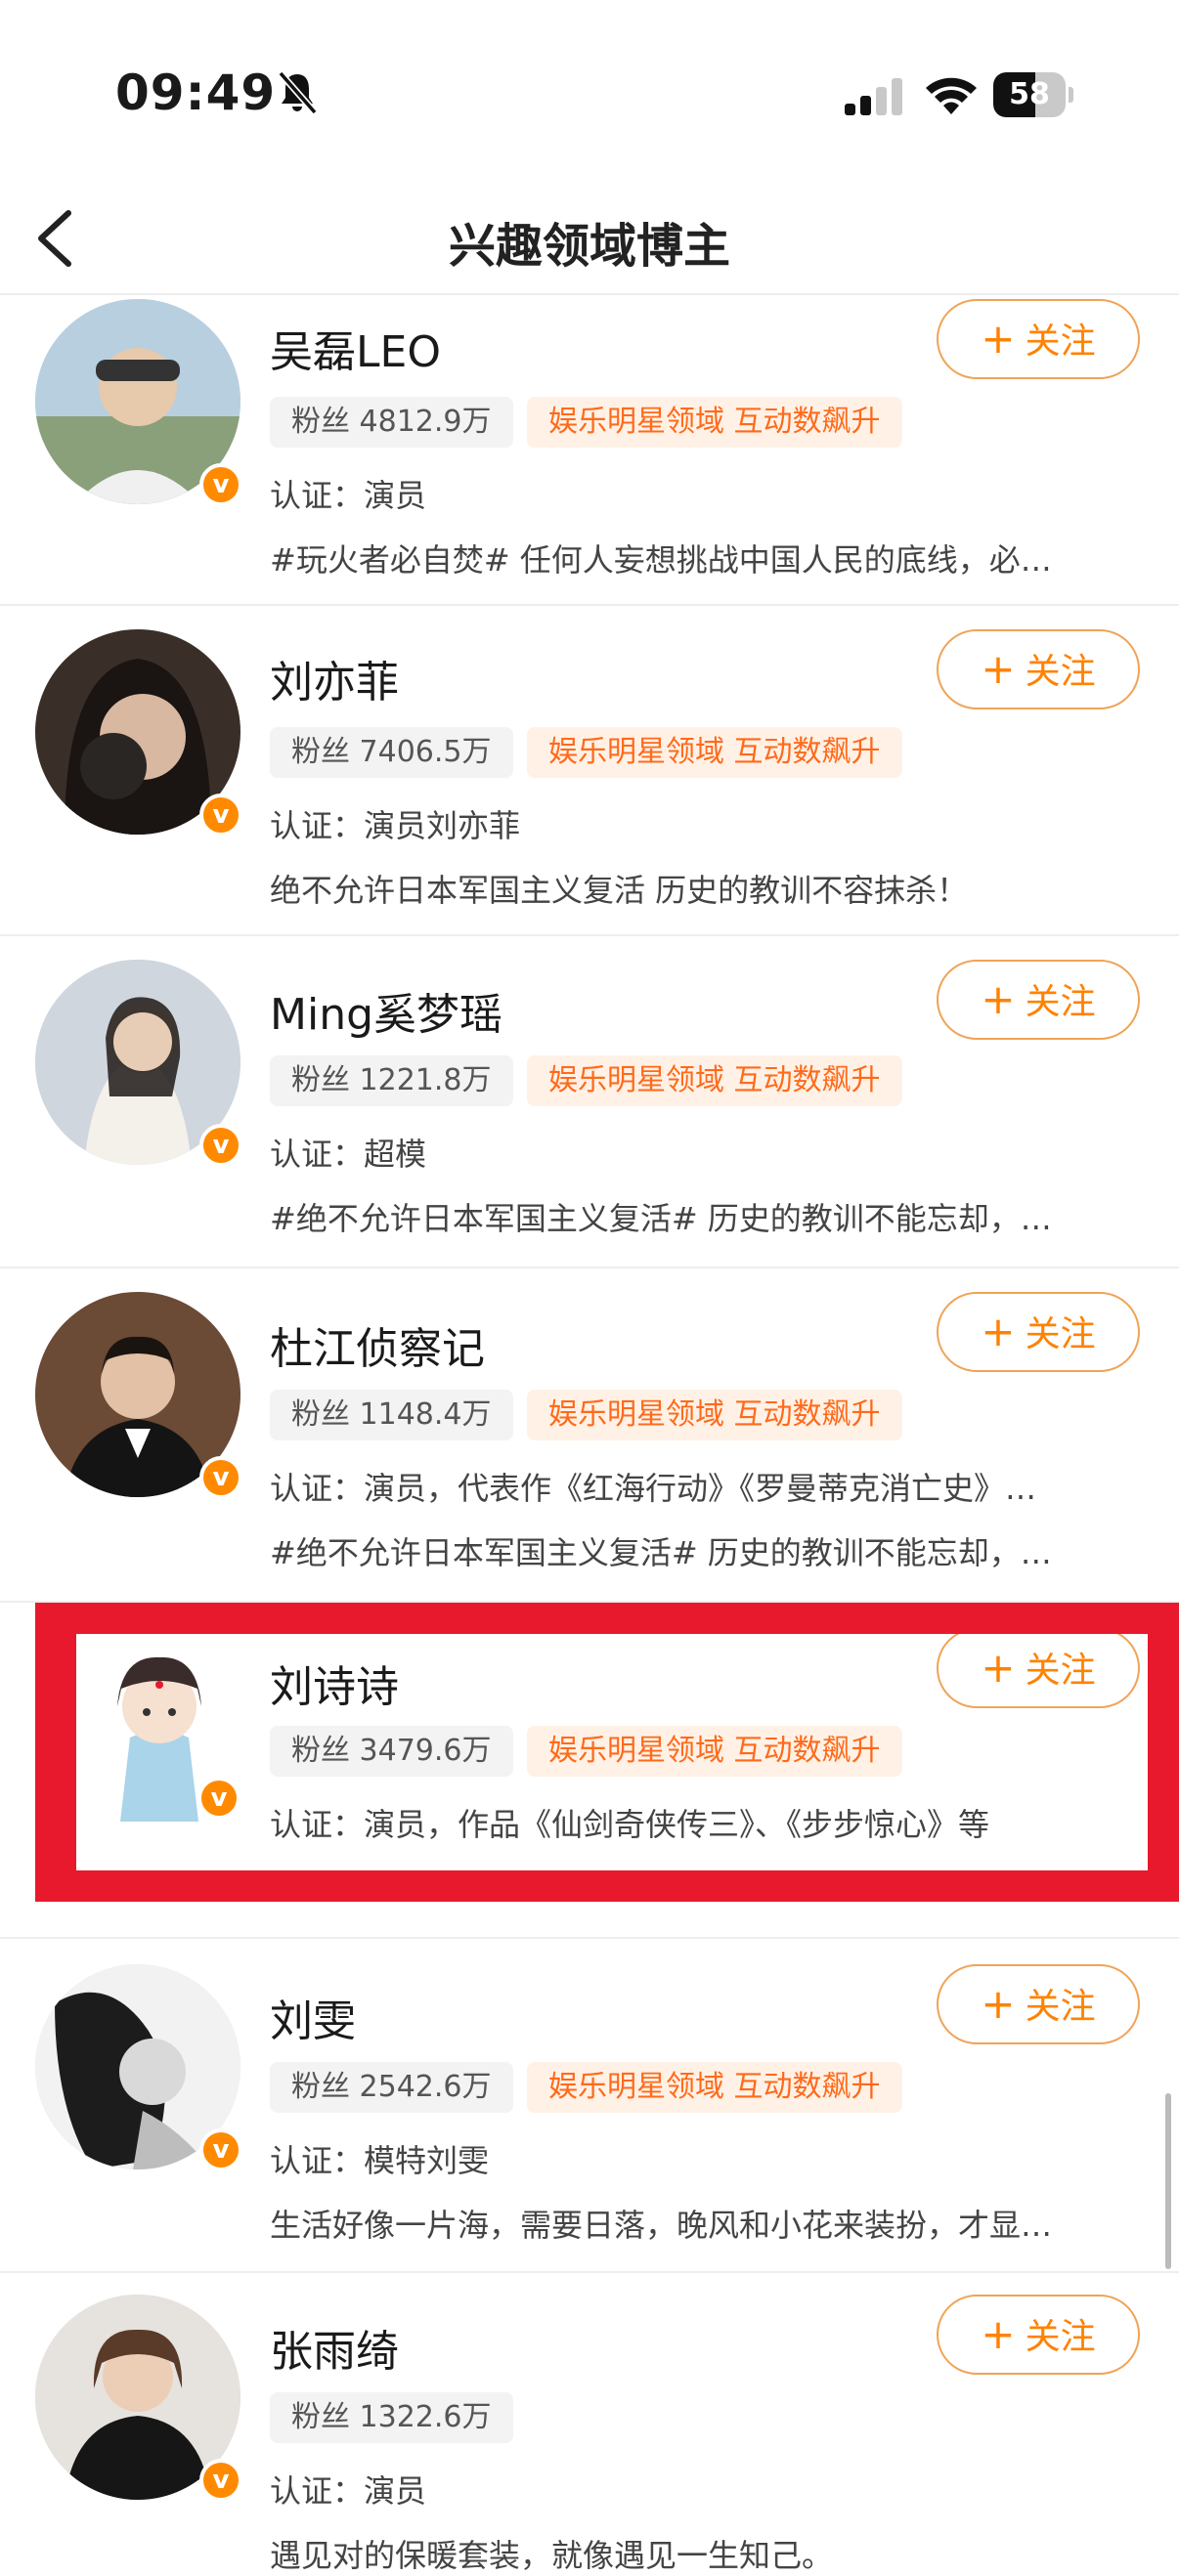 This screenshot has height=2576, width=1179. I want to click on fans-count: 粉丝 3479.6万, so click(391, 1752).